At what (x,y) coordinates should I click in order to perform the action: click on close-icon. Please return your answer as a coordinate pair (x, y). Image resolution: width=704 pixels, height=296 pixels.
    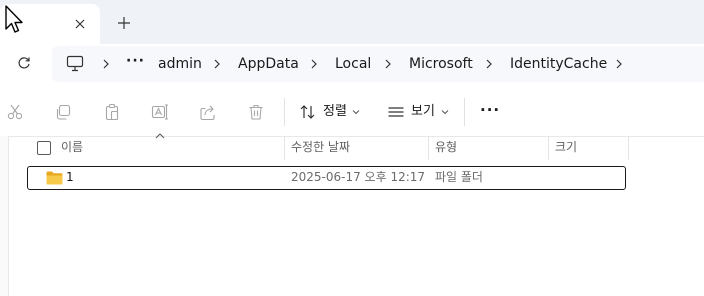
    Looking at the image, I should click on (80, 24).